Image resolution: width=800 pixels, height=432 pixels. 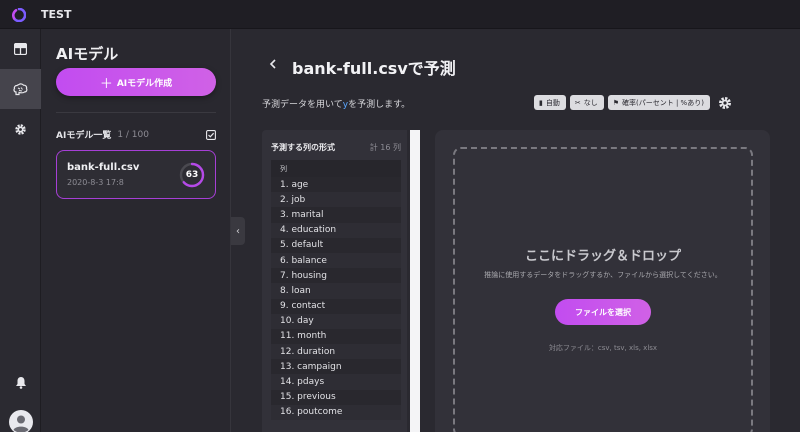 I want to click on probability-chip-label: 確率(パーセント | %あり), so click(x=663, y=102).